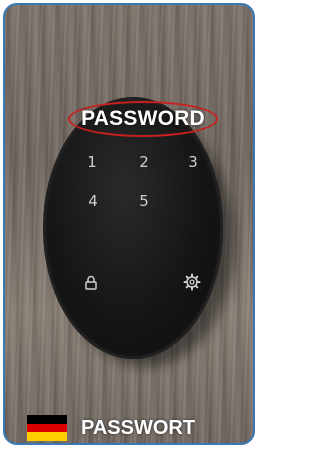 The height and width of the screenshot is (450, 320). Describe the element at coordinates (93, 201) in the screenshot. I see `key-4: 4` at that location.